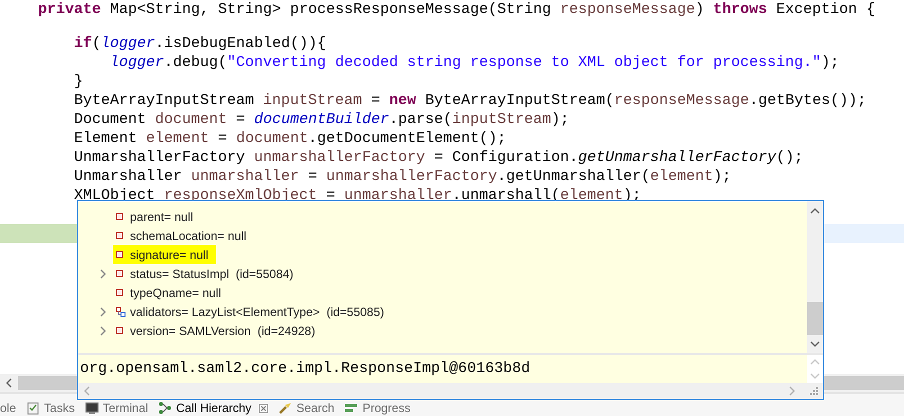  Describe the element at coordinates (815, 211) in the screenshot. I see `scroll-up-icon` at that location.